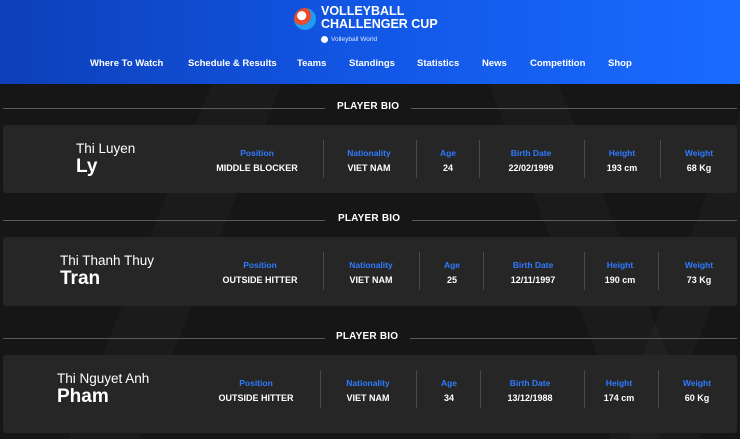  What do you see at coordinates (699, 272) in the screenshot?
I see `stat-weight: Weight 73 Kg` at bounding box center [699, 272].